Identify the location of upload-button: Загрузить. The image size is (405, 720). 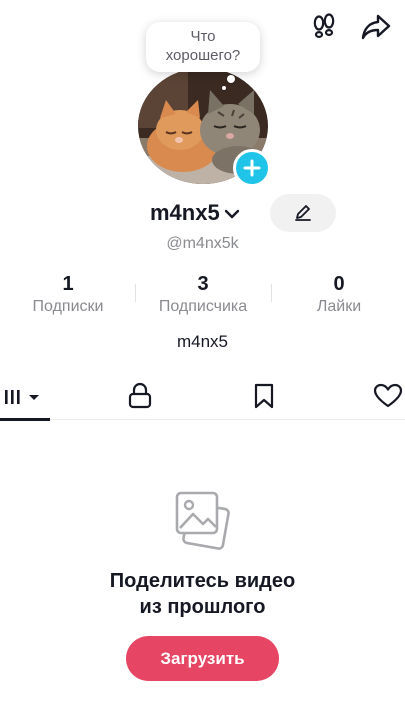
(202, 658).